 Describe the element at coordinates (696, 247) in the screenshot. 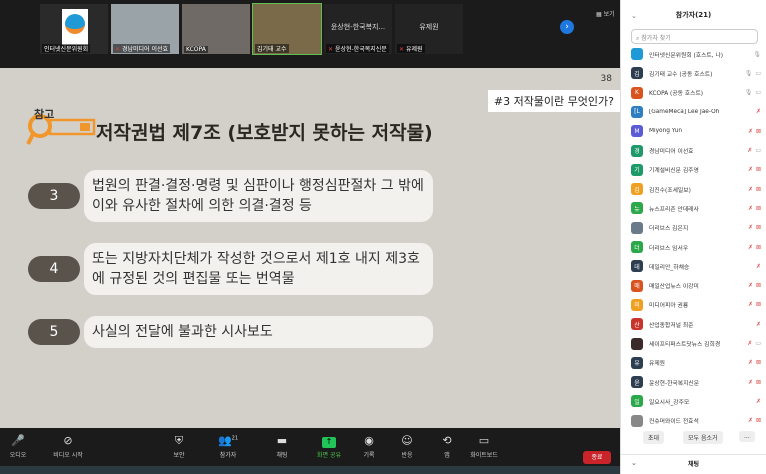

I see `participant-row: 더 더리브스 임서우 ✗ ⊠` at that location.